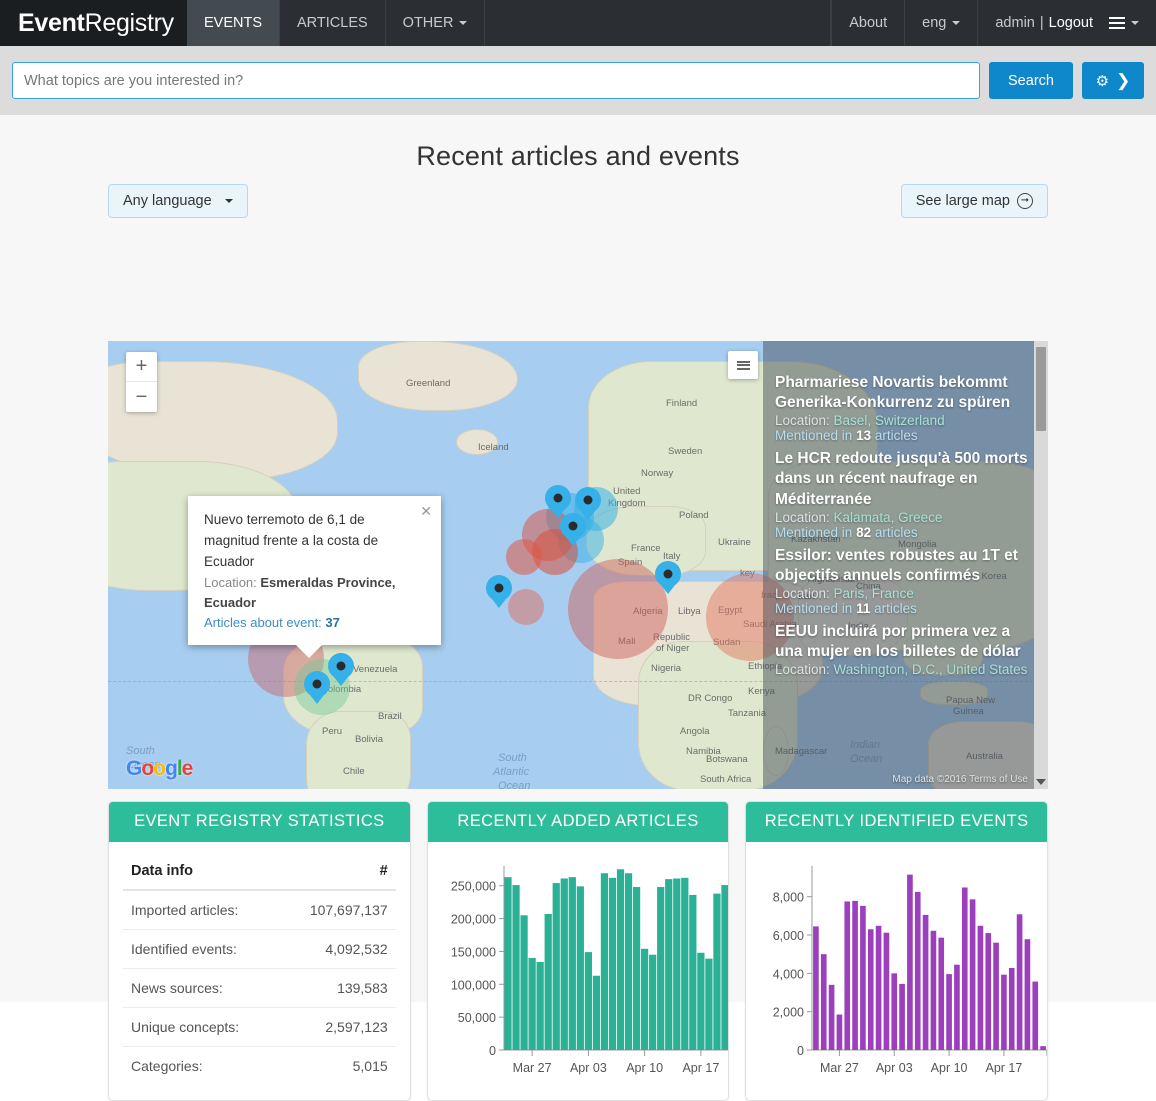  What do you see at coordinates (940, 23) in the screenshot?
I see `nav-item-language: eng` at bounding box center [940, 23].